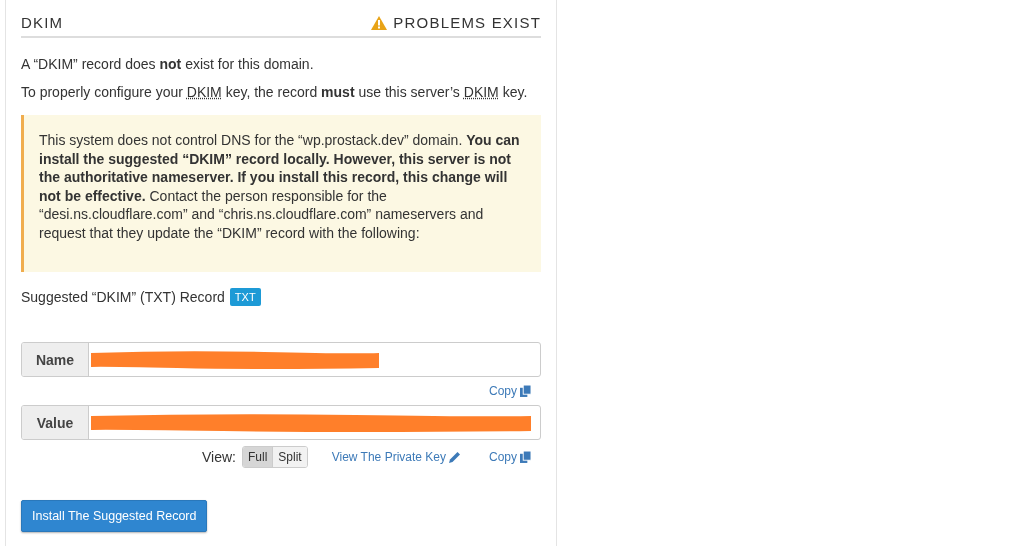 The width and height of the screenshot is (1024, 546). What do you see at coordinates (467, 22) in the screenshot?
I see `status-label: PROBLEMS EXIST` at bounding box center [467, 22].